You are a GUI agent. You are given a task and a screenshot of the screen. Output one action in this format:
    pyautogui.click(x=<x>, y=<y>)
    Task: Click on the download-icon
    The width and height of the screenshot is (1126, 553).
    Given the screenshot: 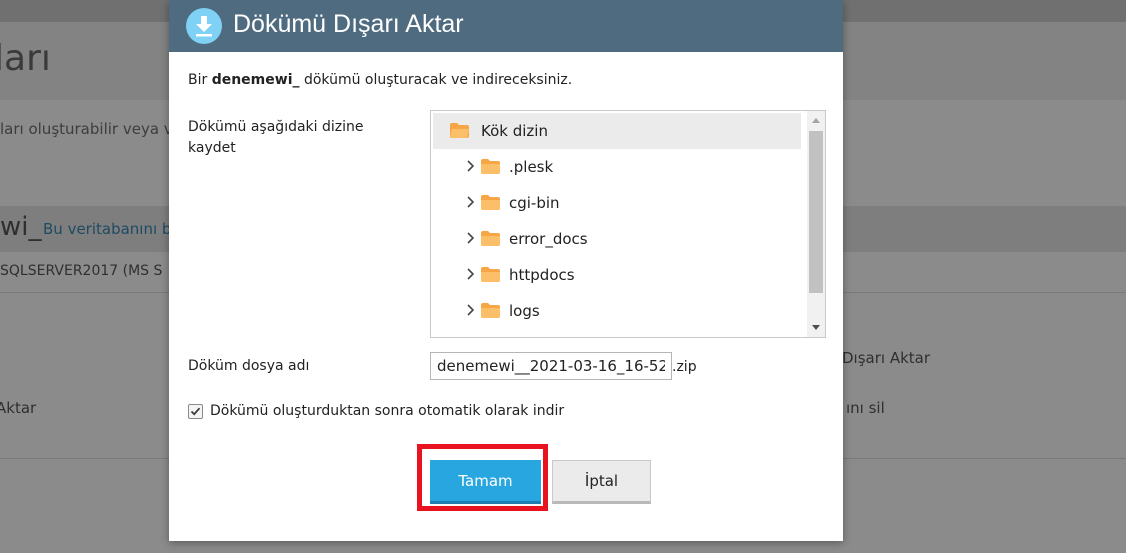 What is the action you would take?
    pyautogui.click(x=204, y=26)
    